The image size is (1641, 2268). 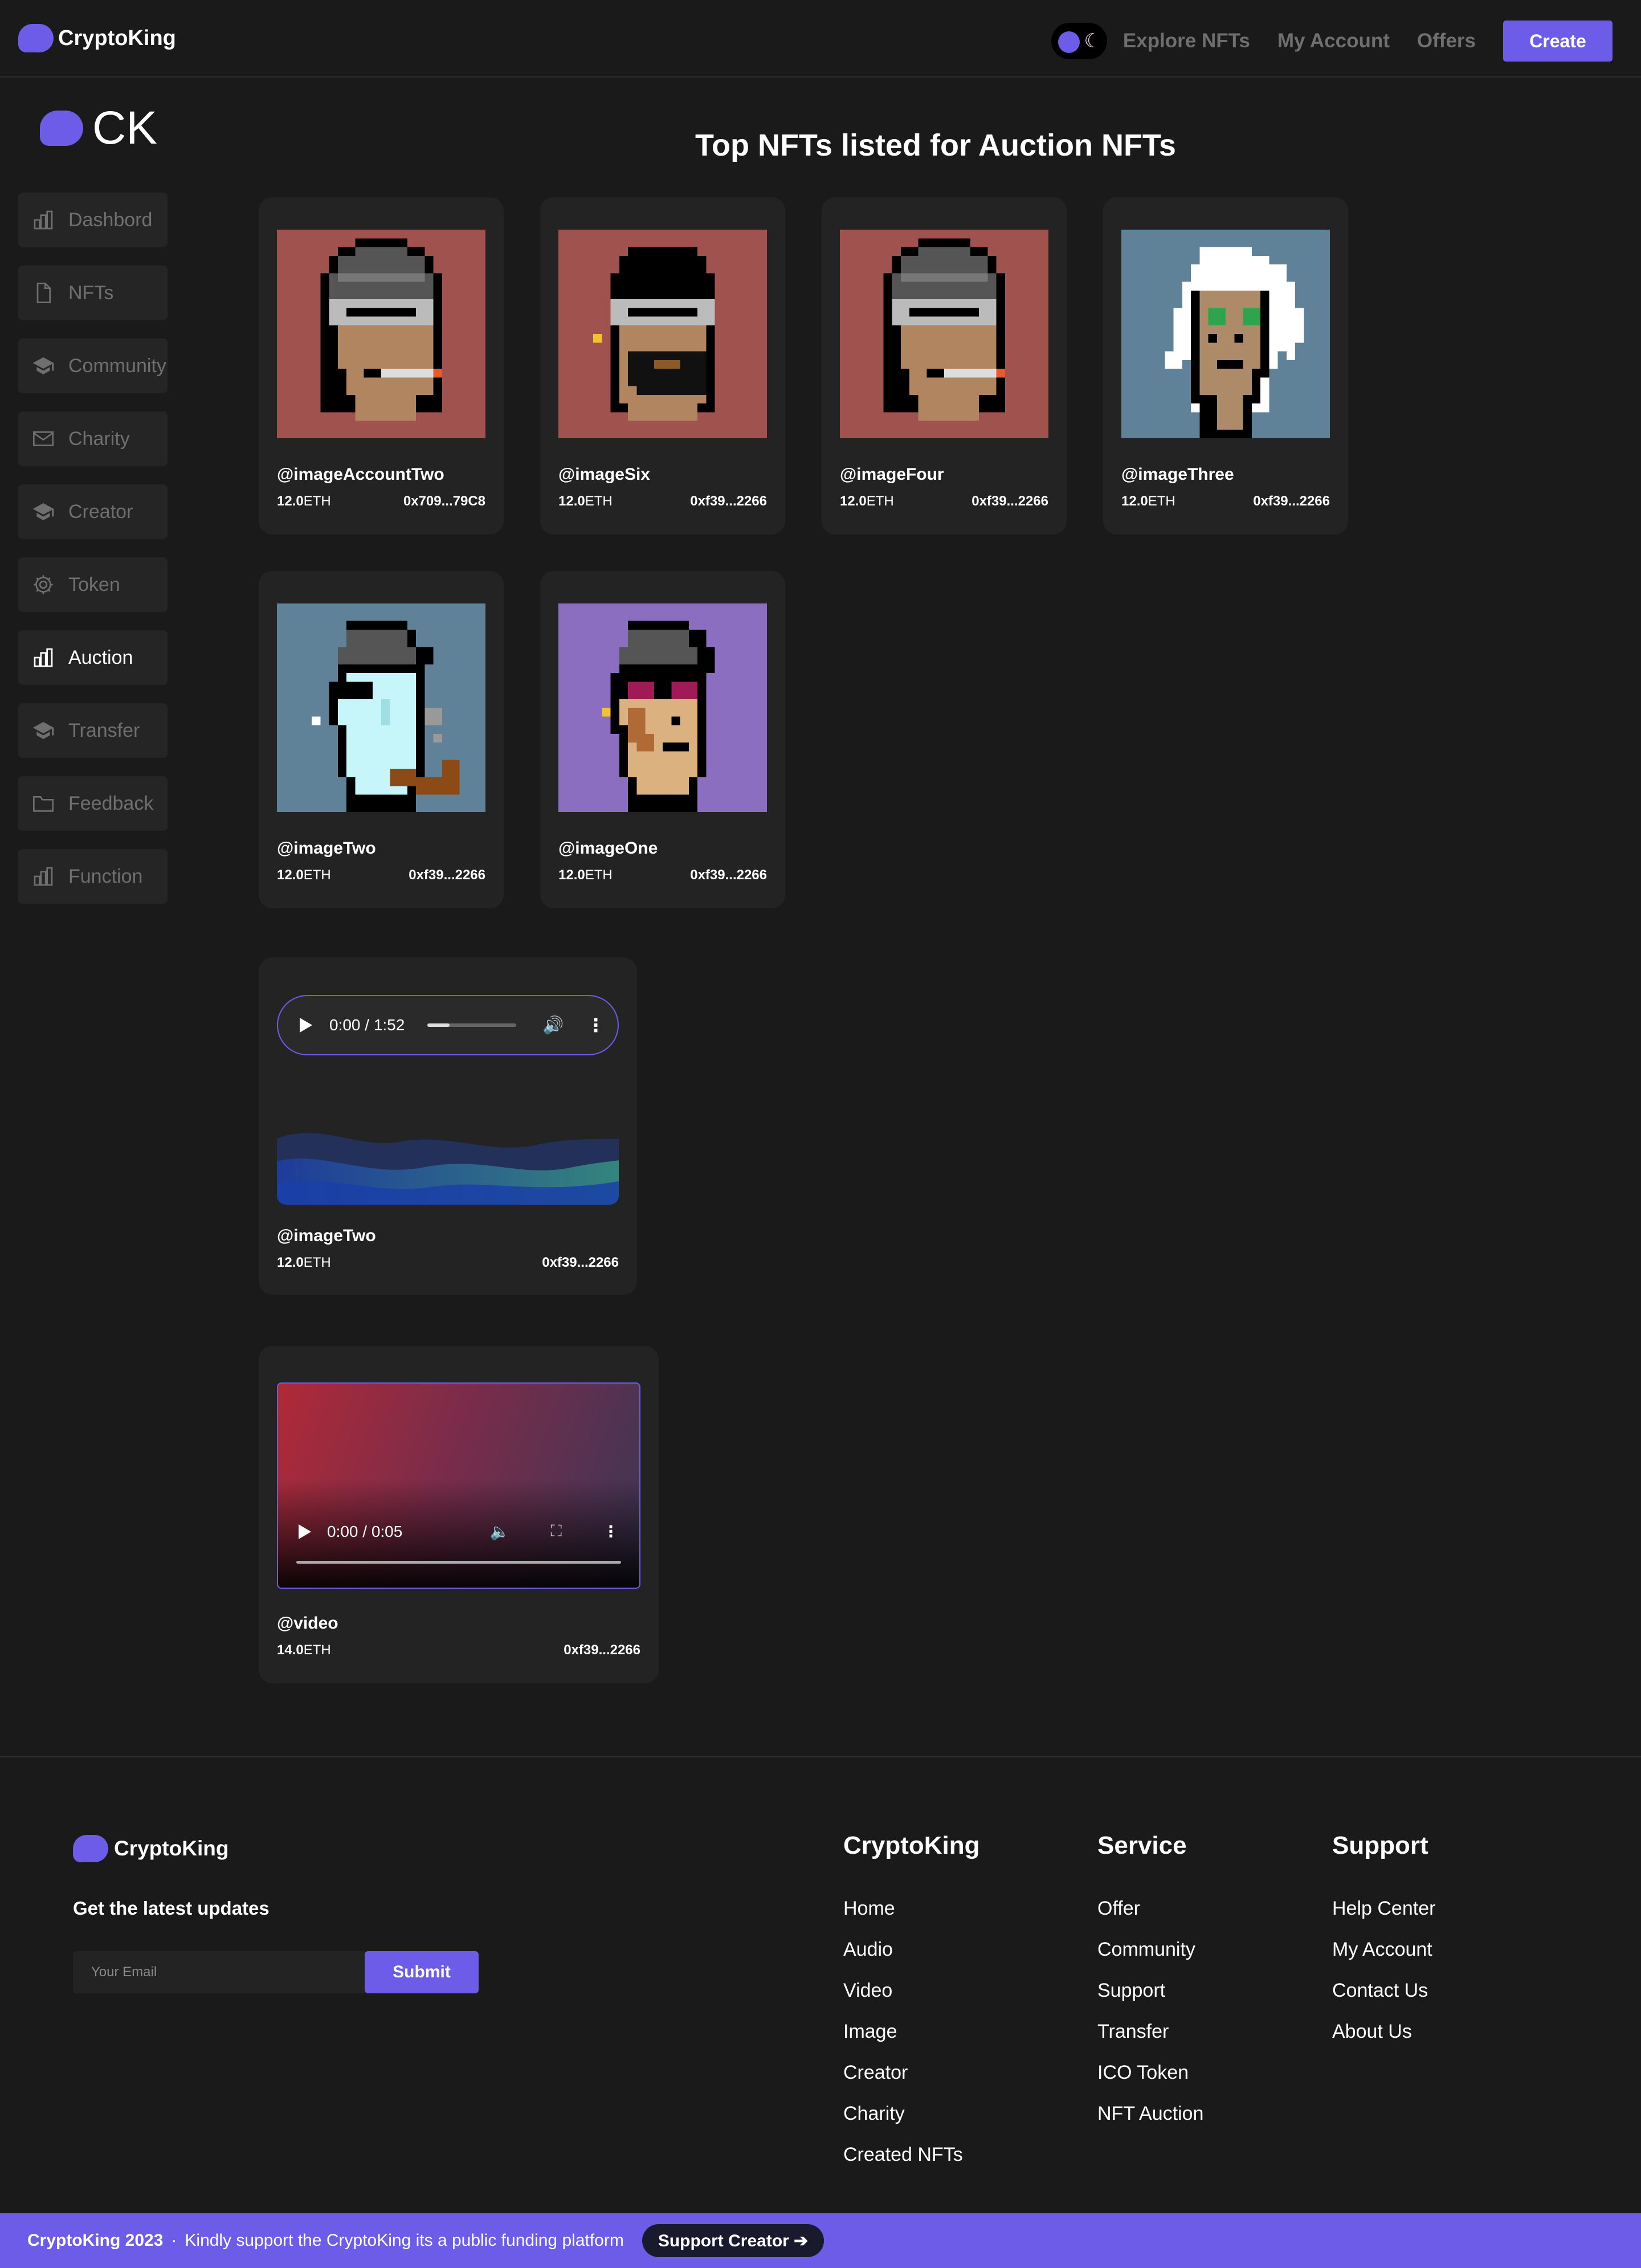 What do you see at coordinates (1150, 1918) in the screenshot?
I see `footer-link-offer: Offer` at bounding box center [1150, 1918].